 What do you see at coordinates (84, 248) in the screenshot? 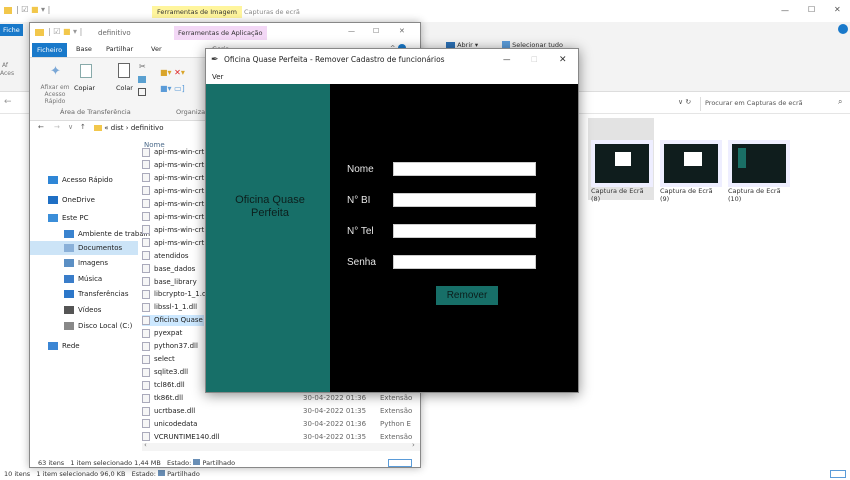
I see `sidebar-item: Documentos` at bounding box center [84, 248].